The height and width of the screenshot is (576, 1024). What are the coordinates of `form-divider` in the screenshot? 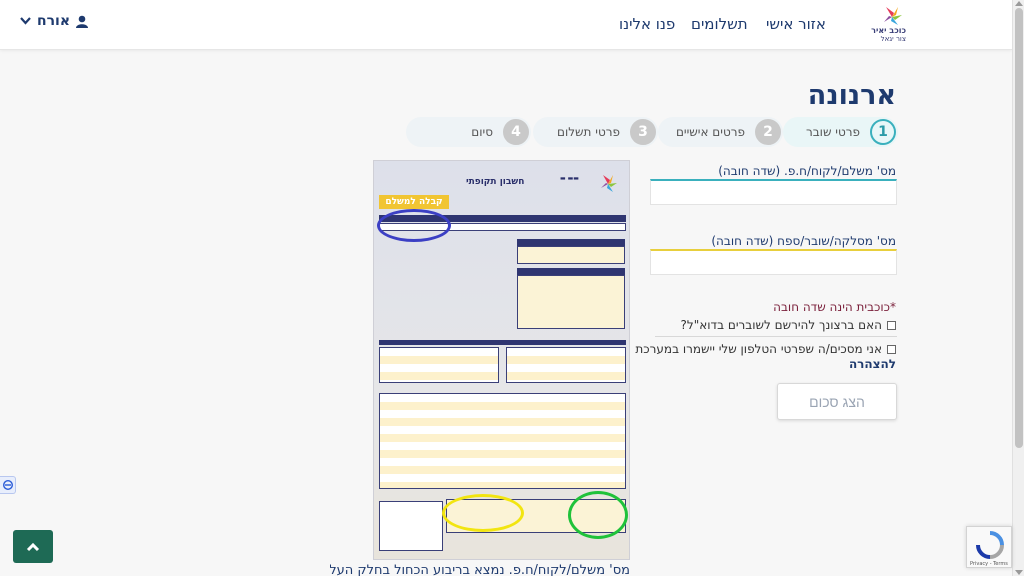 It's located at (776, 336).